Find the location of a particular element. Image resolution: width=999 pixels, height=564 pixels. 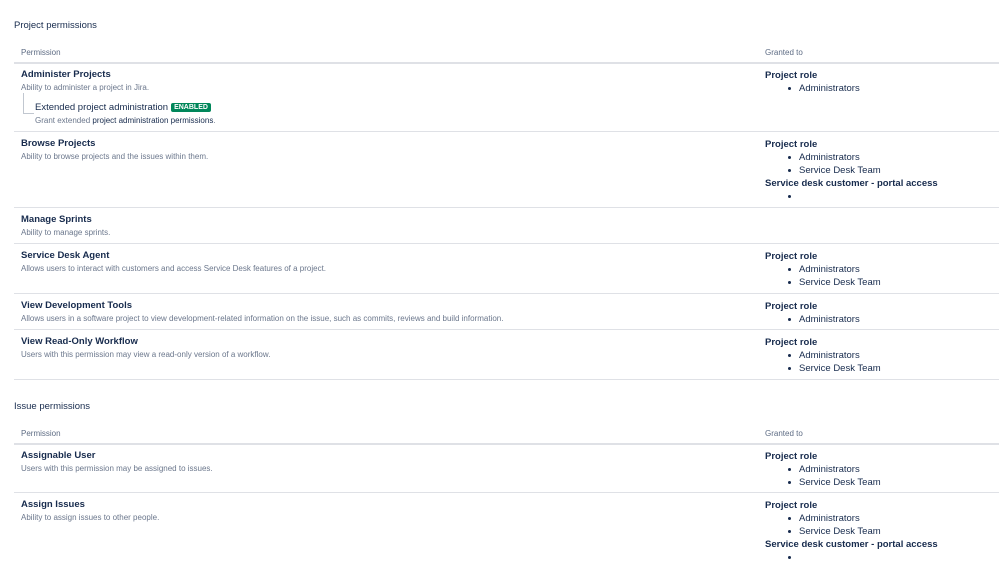

permission-name: Administer Projects is located at coordinates (66, 74).